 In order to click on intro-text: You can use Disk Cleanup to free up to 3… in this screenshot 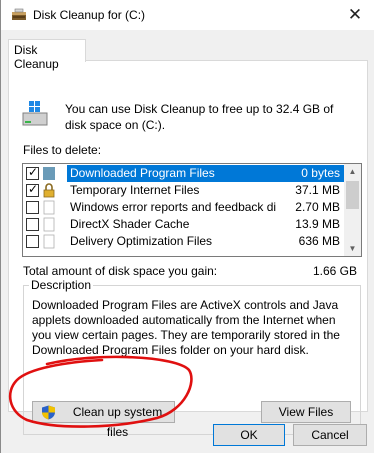, I will do `click(199, 117)`.